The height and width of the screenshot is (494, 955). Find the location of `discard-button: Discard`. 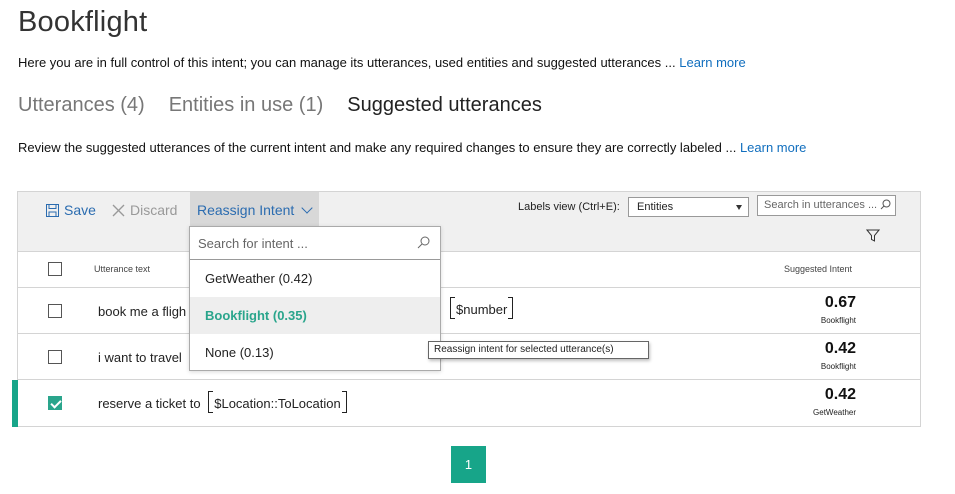

discard-button: Discard is located at coordinates (144, 210).